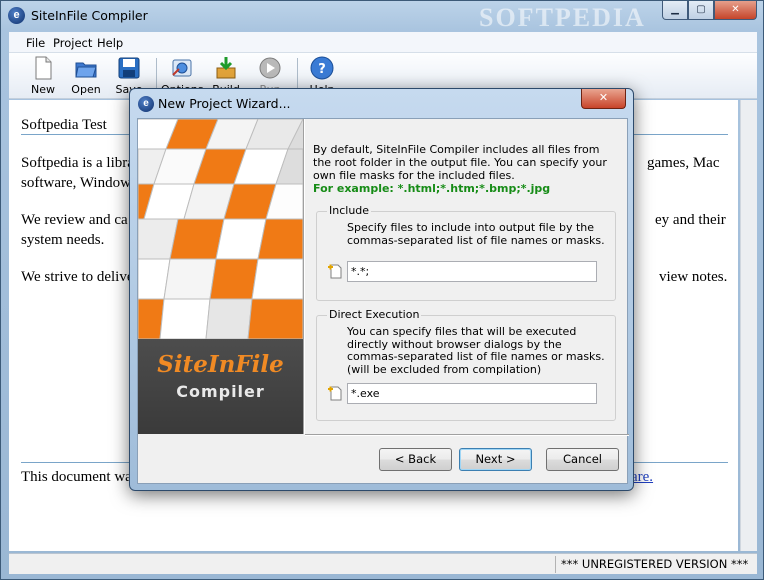  Describe the element at coordinates (86, 89) in the screenshot. I see `open-label: Open` at that location.